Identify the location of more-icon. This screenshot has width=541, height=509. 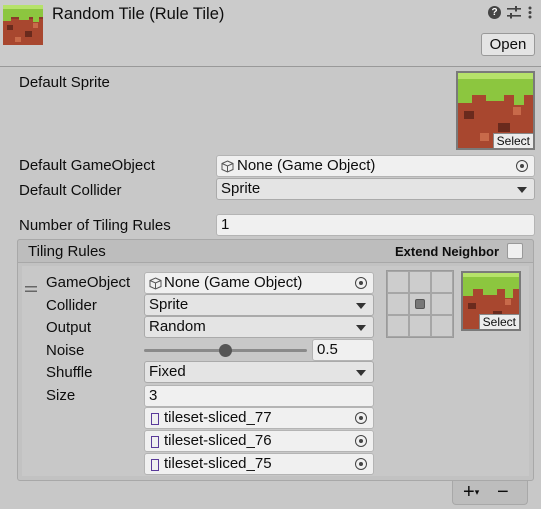
(530, 12).